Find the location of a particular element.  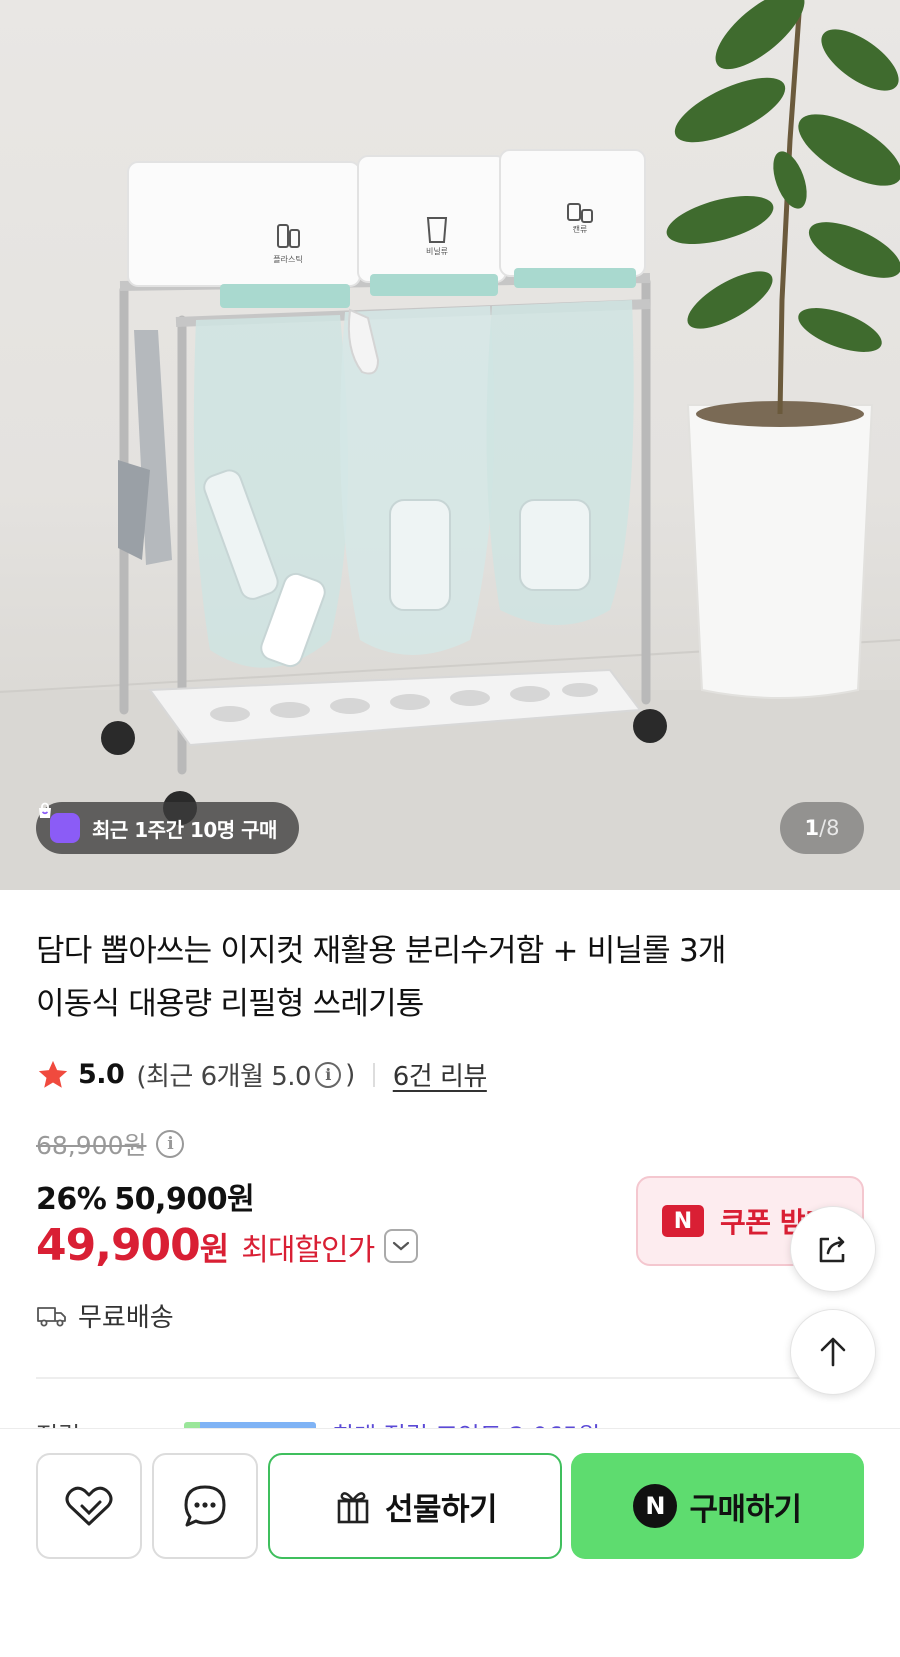

star-icon is located at coordinates (53, 1074).